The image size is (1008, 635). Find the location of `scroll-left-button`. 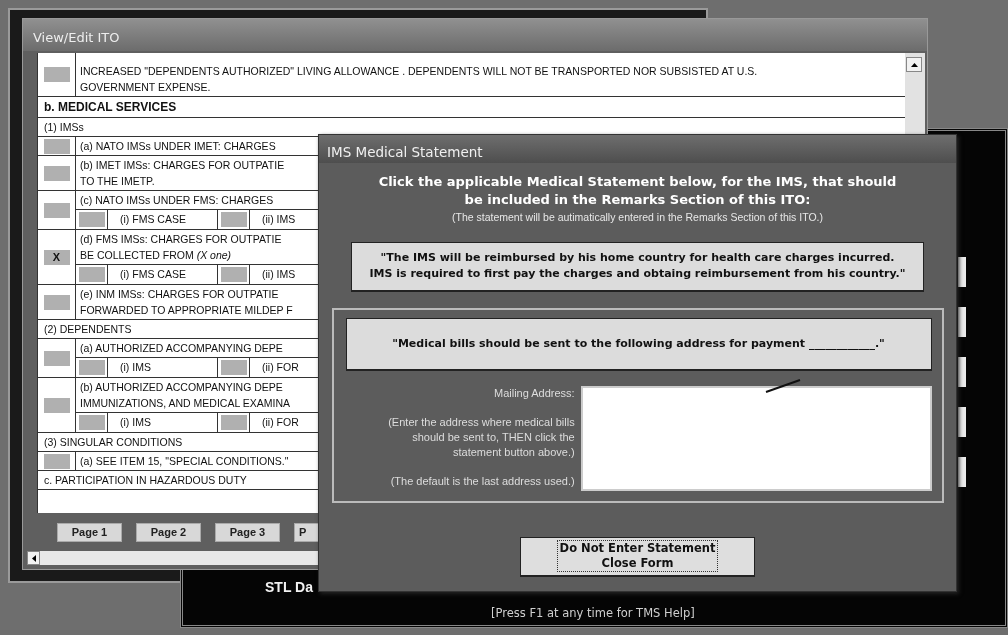

scroll-left-button is located at coordinates (33, 558).